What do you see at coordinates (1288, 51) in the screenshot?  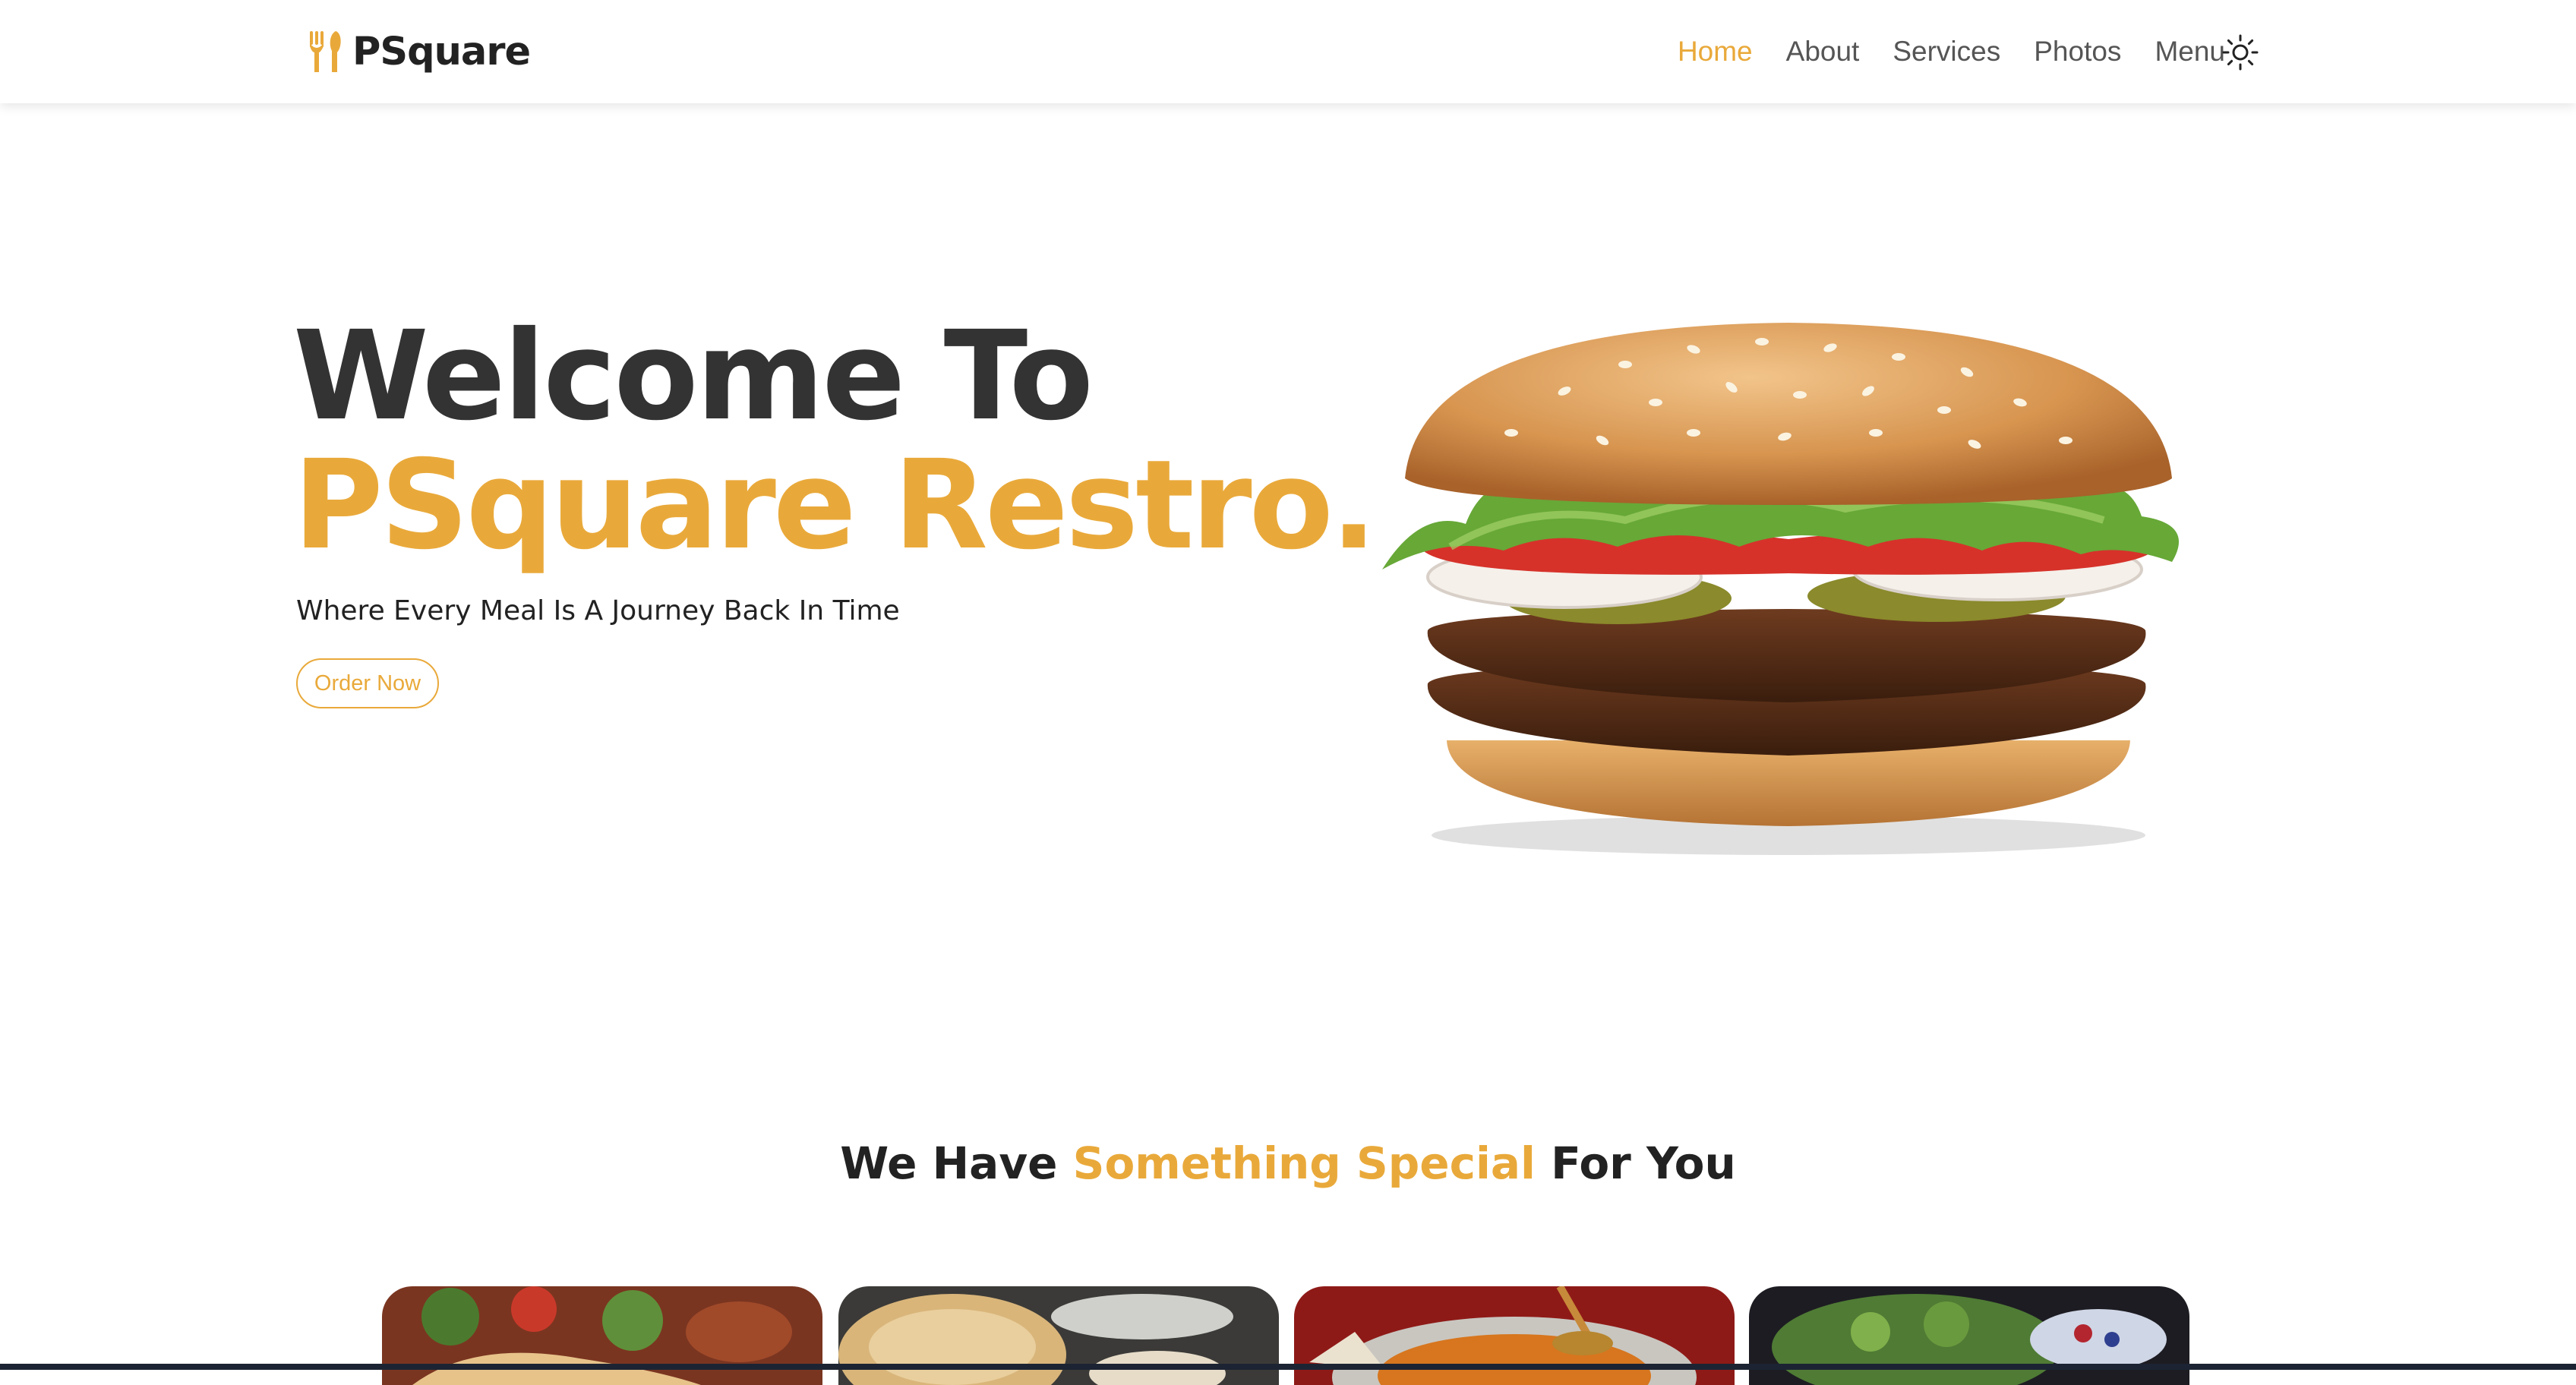 I see `navbar: PSquare Home About Services Photos Menu` at bounding box center [1288, 51].